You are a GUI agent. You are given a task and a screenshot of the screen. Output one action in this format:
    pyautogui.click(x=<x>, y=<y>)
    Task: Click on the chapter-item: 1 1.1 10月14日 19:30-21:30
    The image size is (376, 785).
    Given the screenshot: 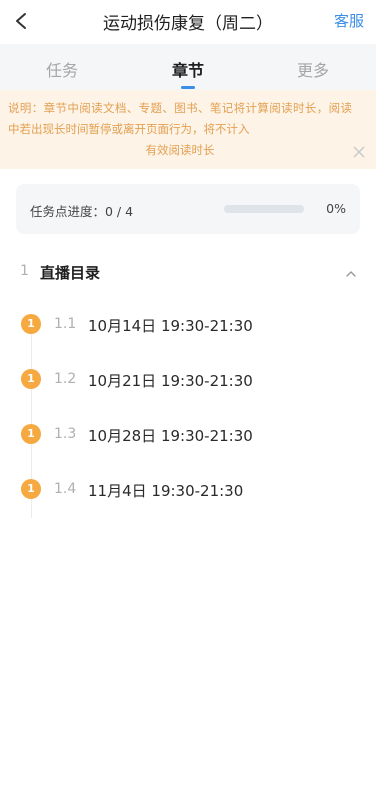 What is the action you would take?
    pyautogui.click(x=188, y=325)
    